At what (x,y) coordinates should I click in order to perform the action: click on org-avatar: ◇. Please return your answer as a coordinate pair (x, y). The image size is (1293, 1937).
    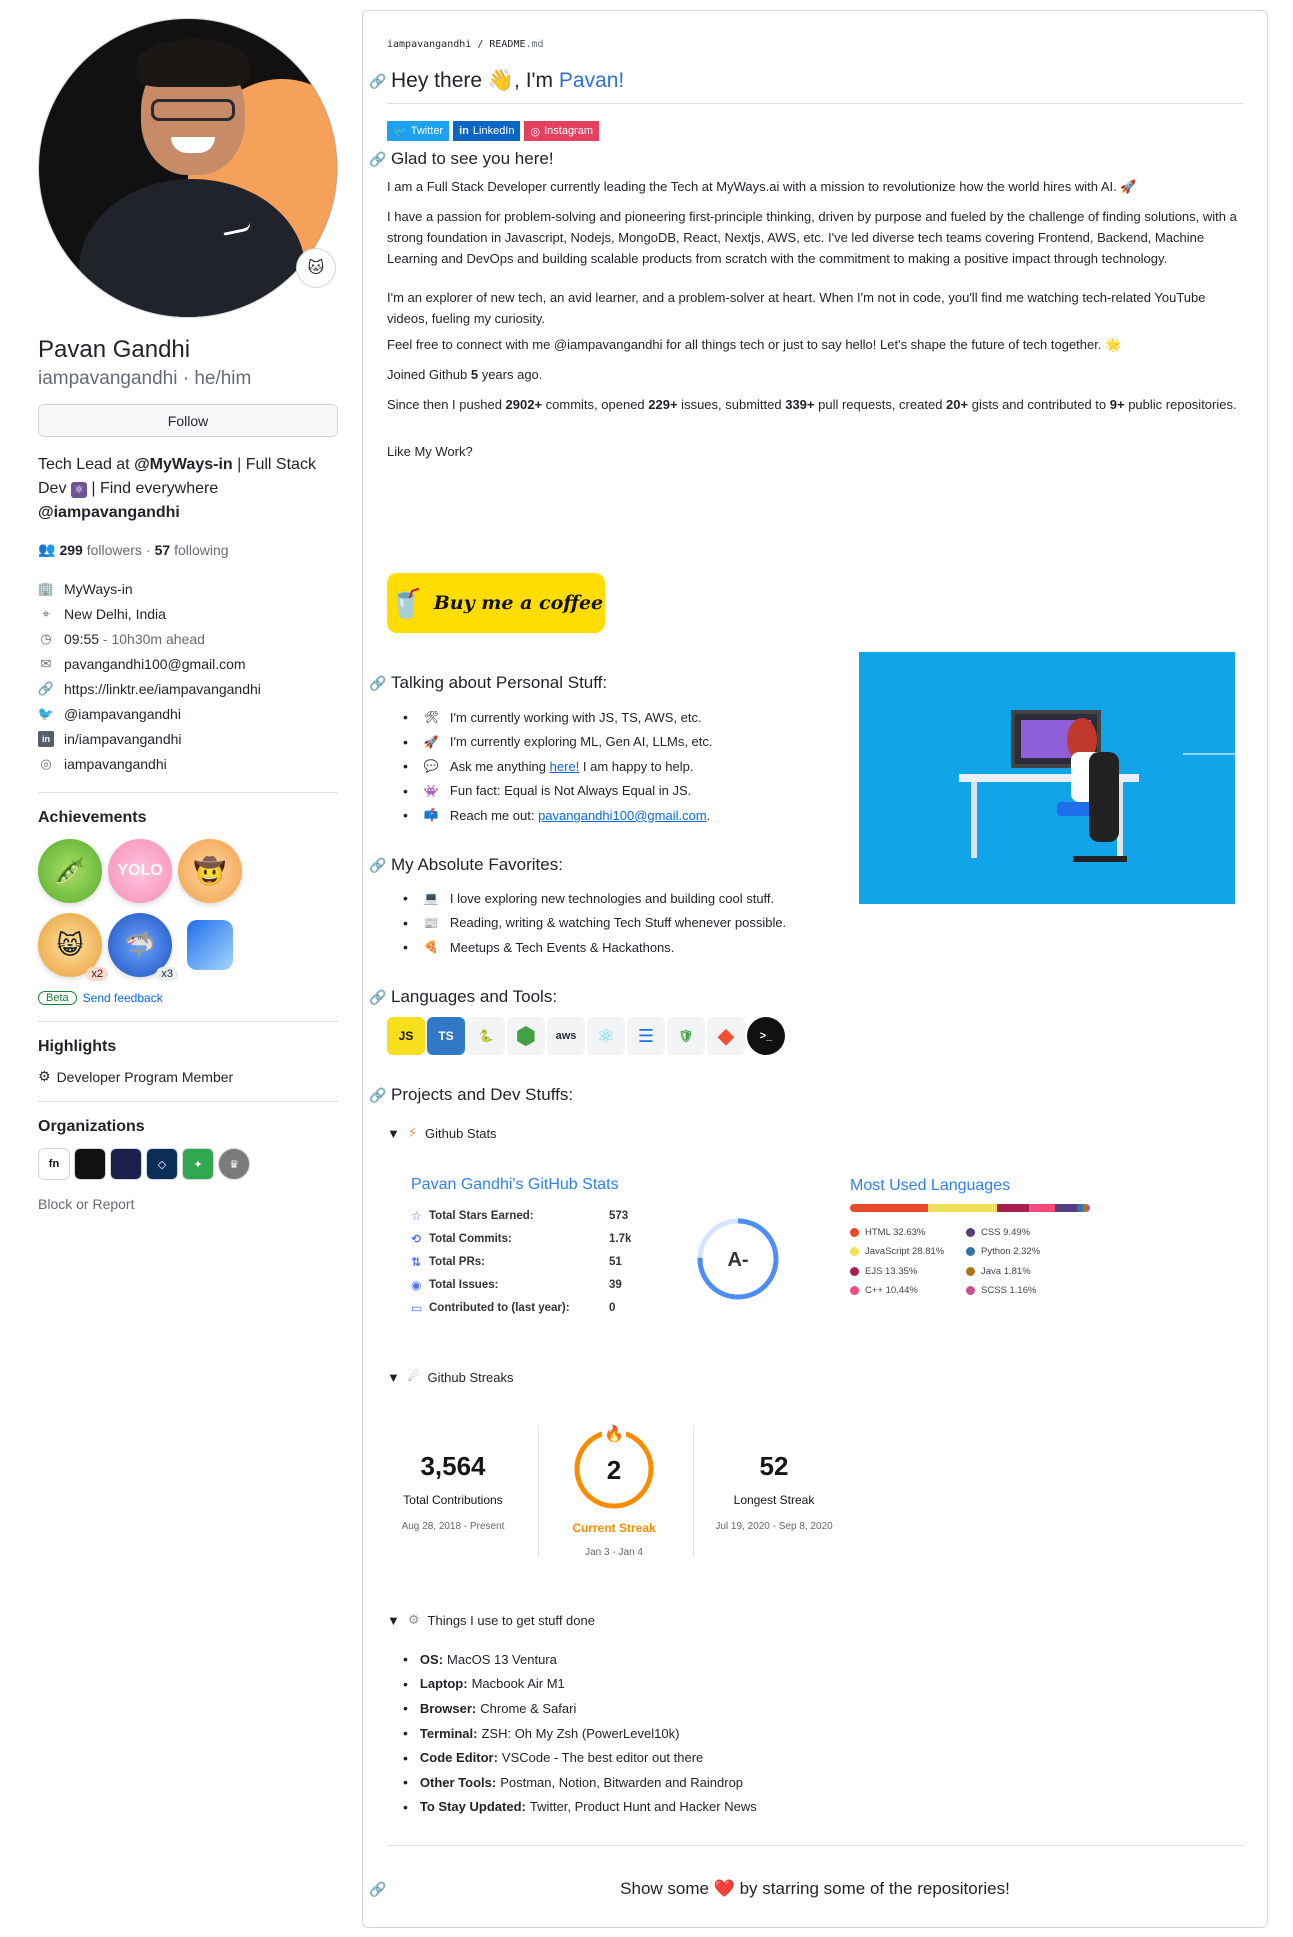
    Looking at the image, I should click on (162, 1164).